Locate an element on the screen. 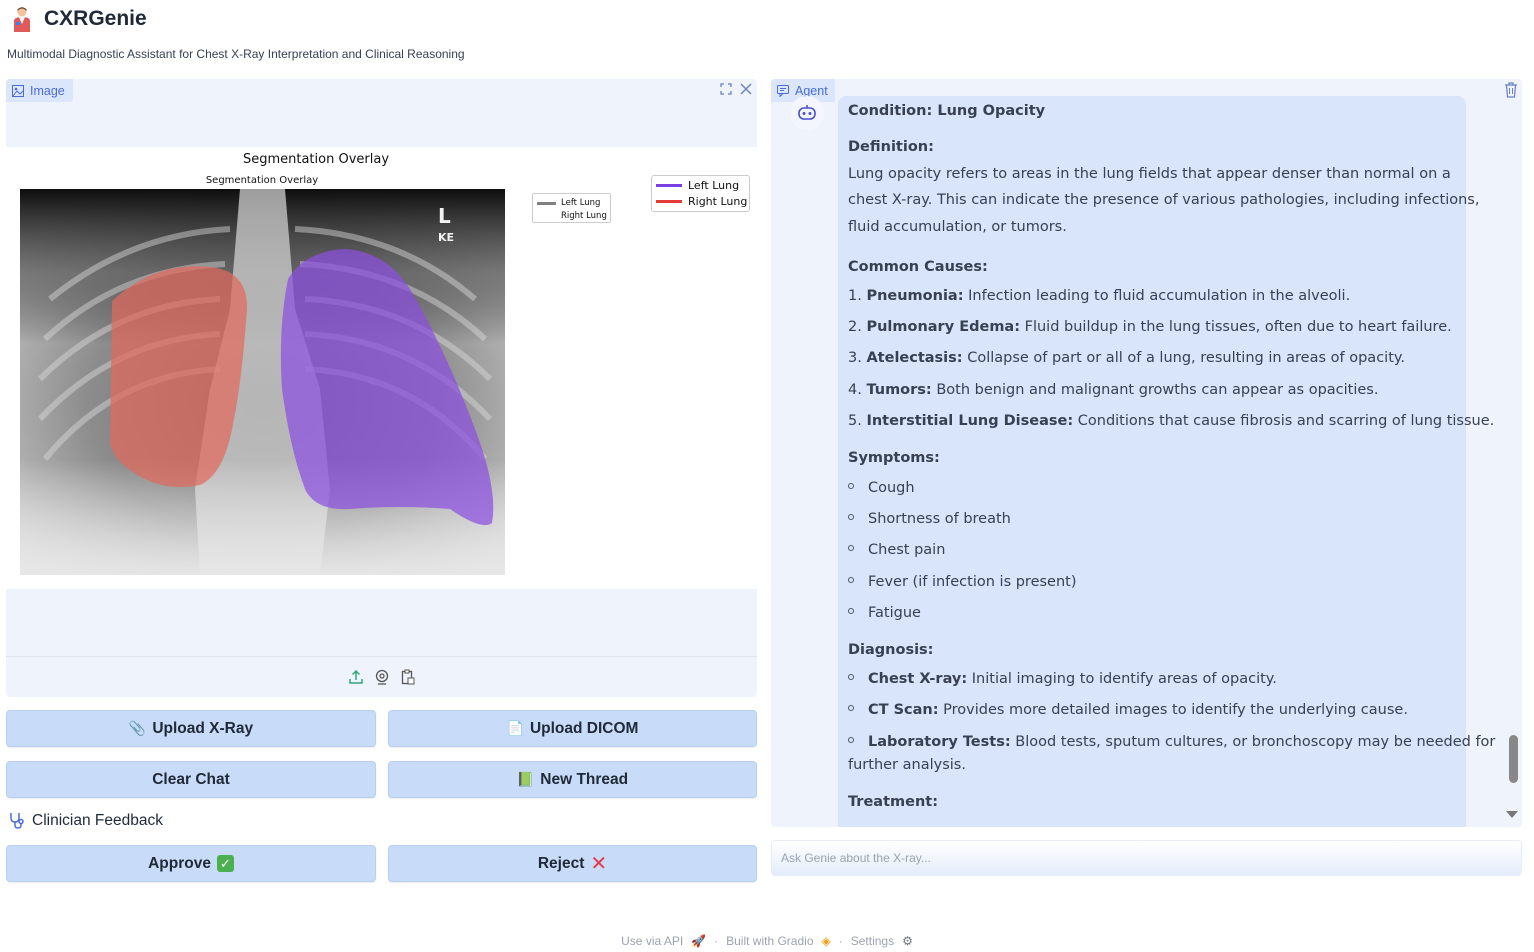 This screenshot has height=952, width=1534. gradio-logo-icon: ◈ is located at coordinates (826, 941).